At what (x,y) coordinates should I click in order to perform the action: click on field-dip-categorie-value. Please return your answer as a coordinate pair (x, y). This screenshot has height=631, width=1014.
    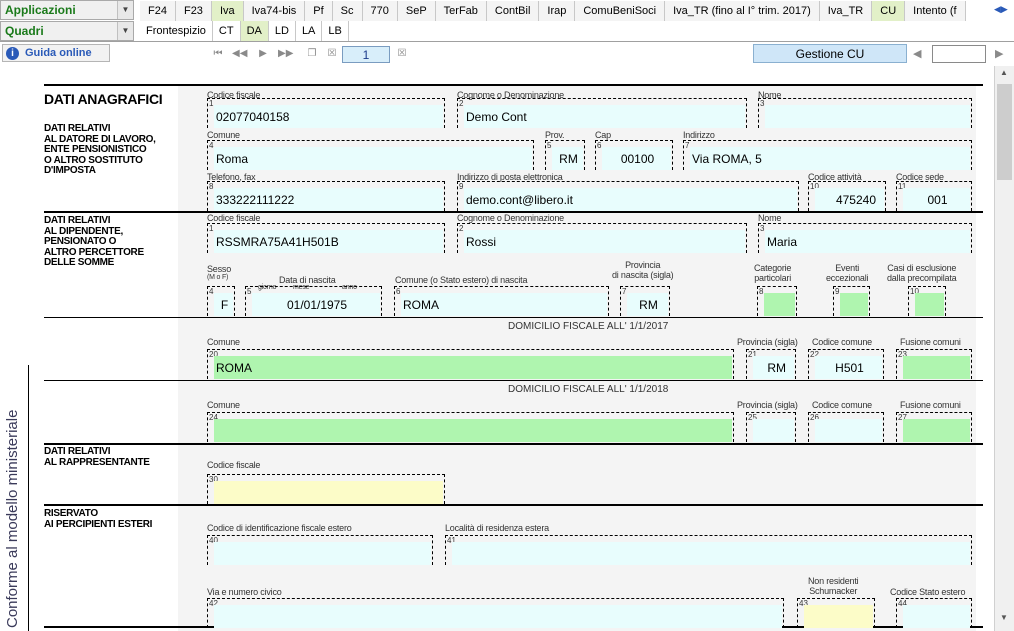
    Looking at the image, I should click on (779, 304).